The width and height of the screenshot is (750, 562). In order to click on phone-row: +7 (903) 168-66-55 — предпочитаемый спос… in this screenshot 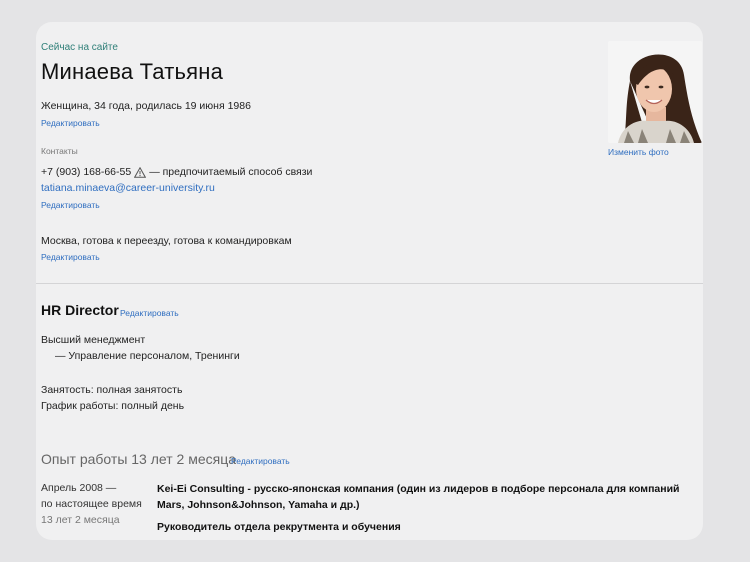, I will do `click(176, 172)`.